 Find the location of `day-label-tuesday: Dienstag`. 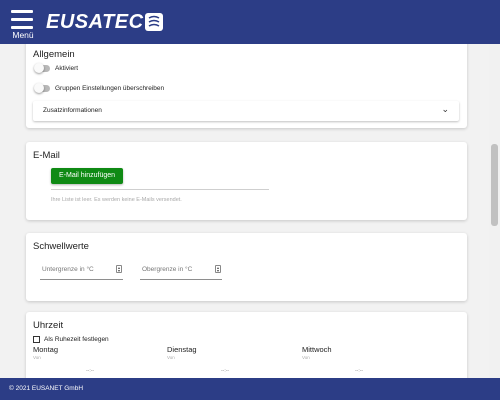

day-label-tuesday: Dienstag is located at coordinates (182, 349).